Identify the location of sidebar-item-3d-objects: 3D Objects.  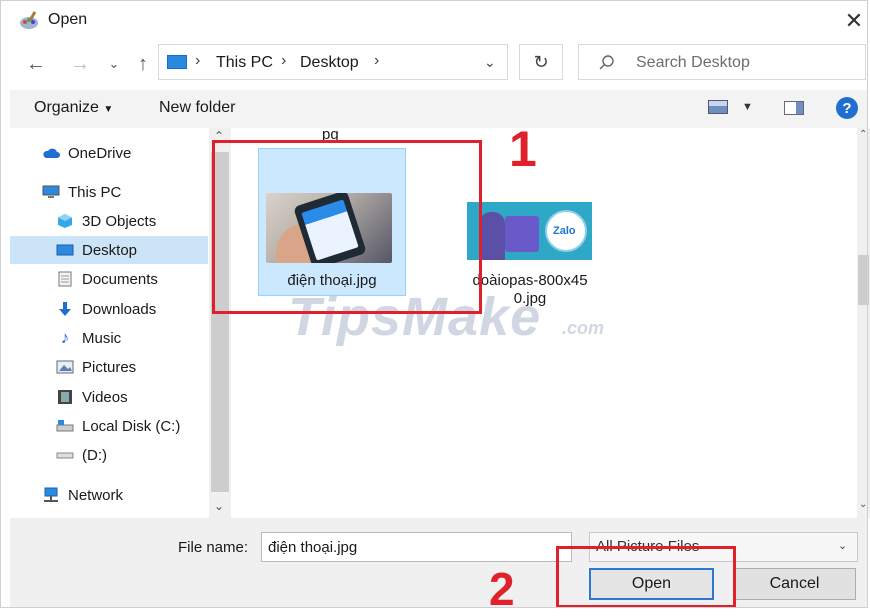
(106, 221).